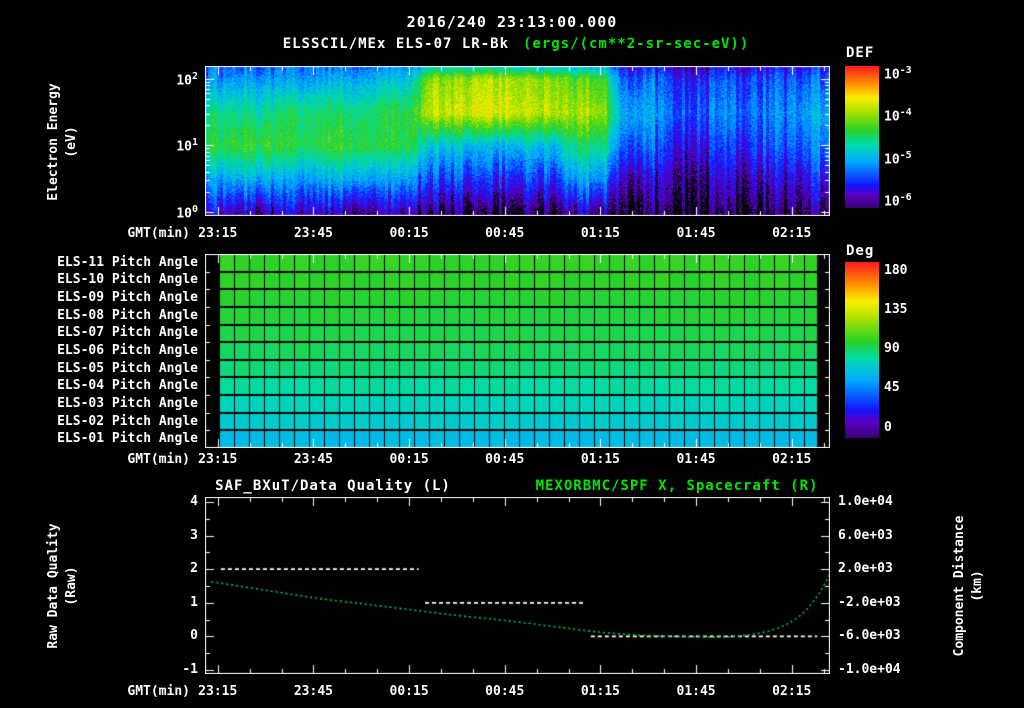  What do you see at coordinates (187, 79) in the screenshot?
I see `y-tick-10e2: 102` at bounding box center [187, 79].